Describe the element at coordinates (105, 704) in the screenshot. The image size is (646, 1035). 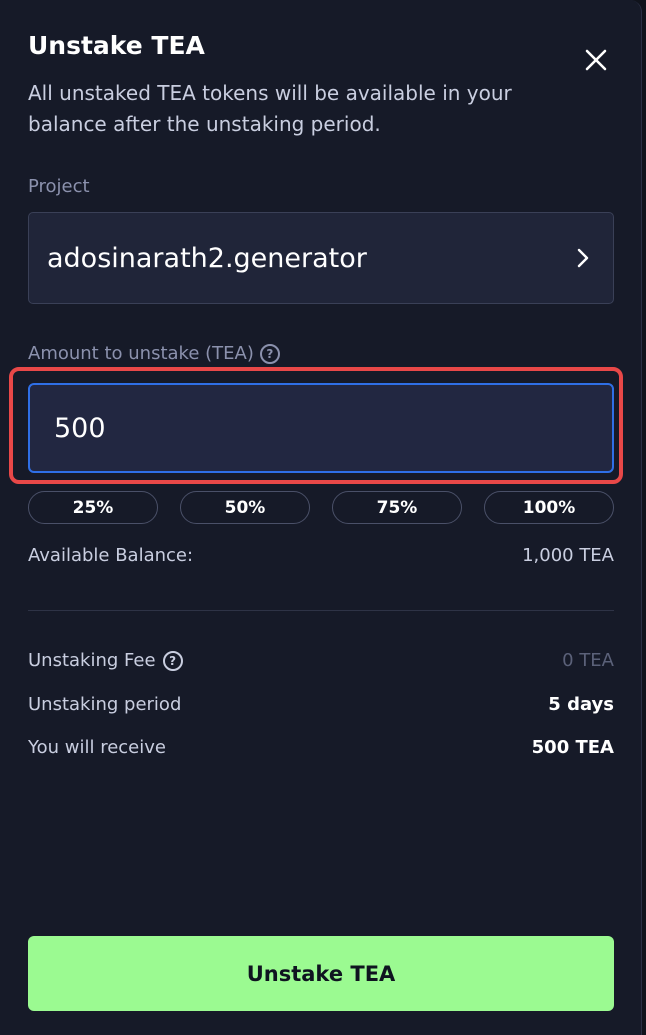
I see `unstaking-period-label: Unstaking period` at that location.